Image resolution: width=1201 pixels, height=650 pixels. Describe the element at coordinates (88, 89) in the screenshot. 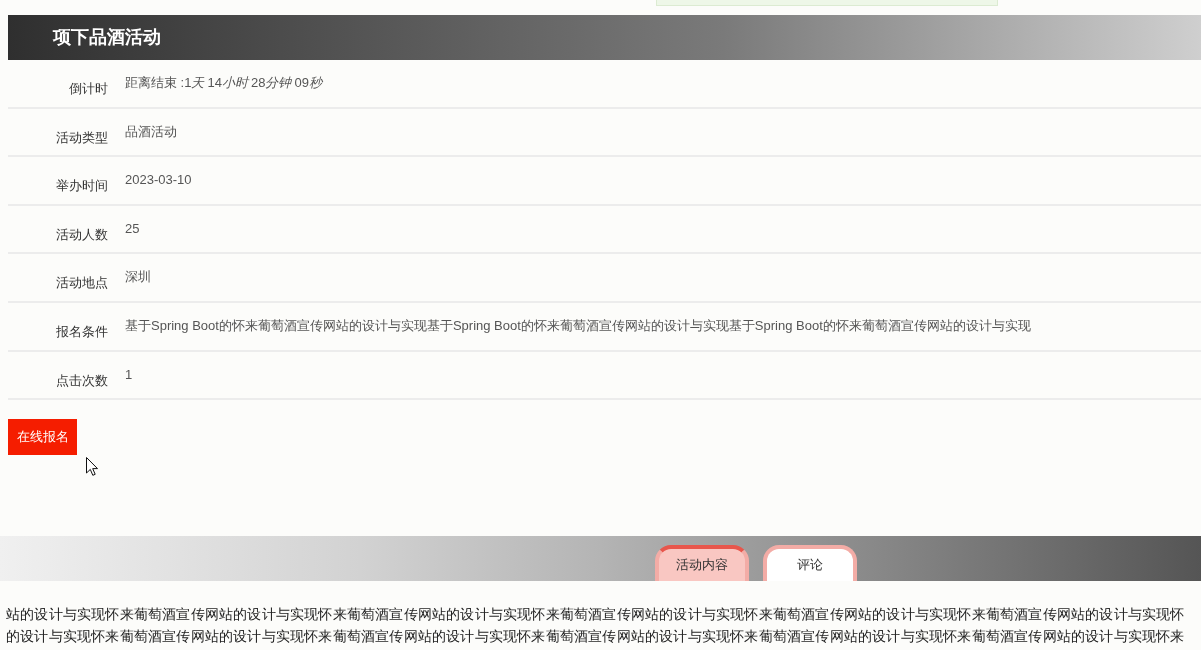

I see `field-label: 倒计时` at that location.